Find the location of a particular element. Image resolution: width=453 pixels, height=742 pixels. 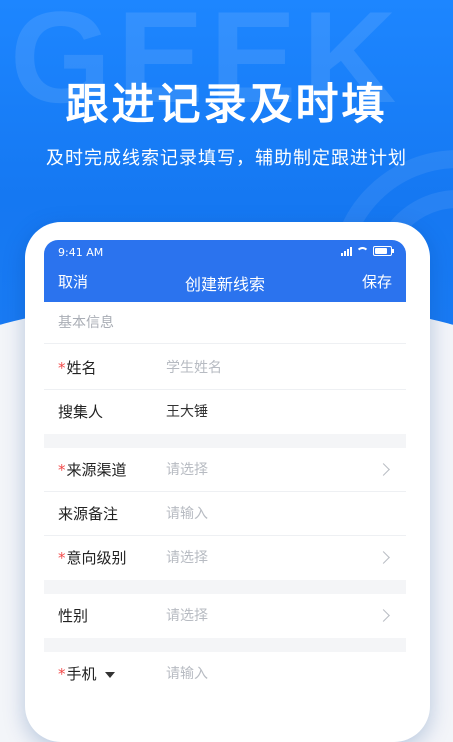

intent-level-label: *意向级别 is located at coordinates (92, 558).